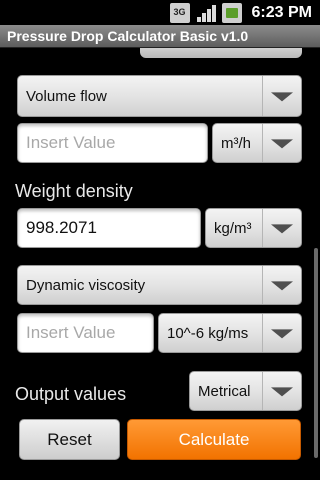 This screenshot has width=320, height=480. Describe the element at coordinates (224, 391) in the screenshot. I see `output-unit-selected: Metrical` at that location.